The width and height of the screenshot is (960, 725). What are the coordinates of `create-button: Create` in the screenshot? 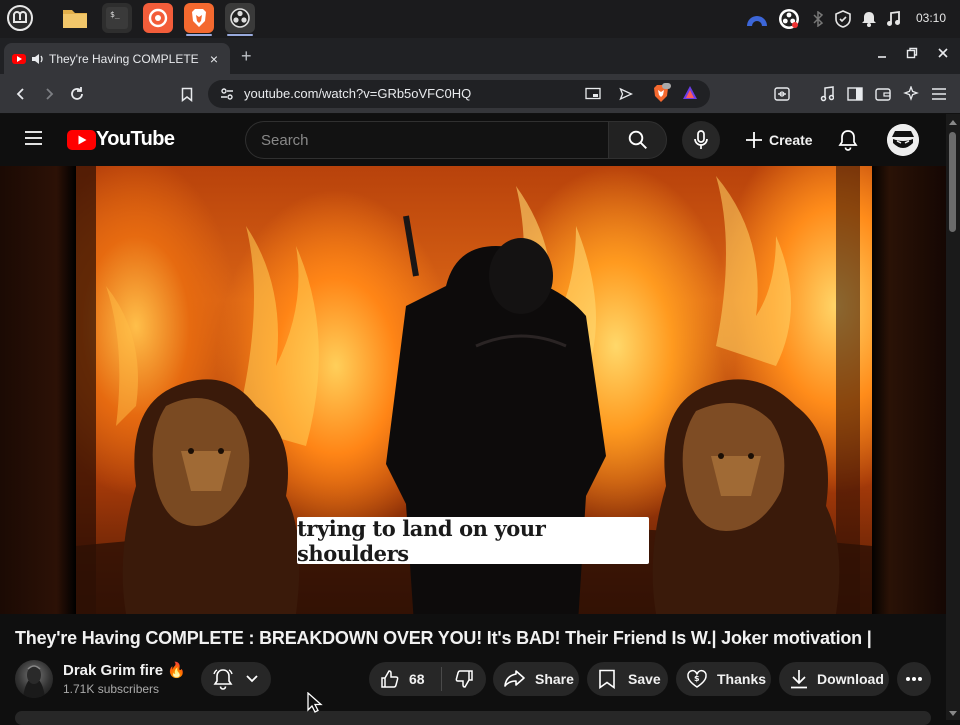 It's located at (779, 140).